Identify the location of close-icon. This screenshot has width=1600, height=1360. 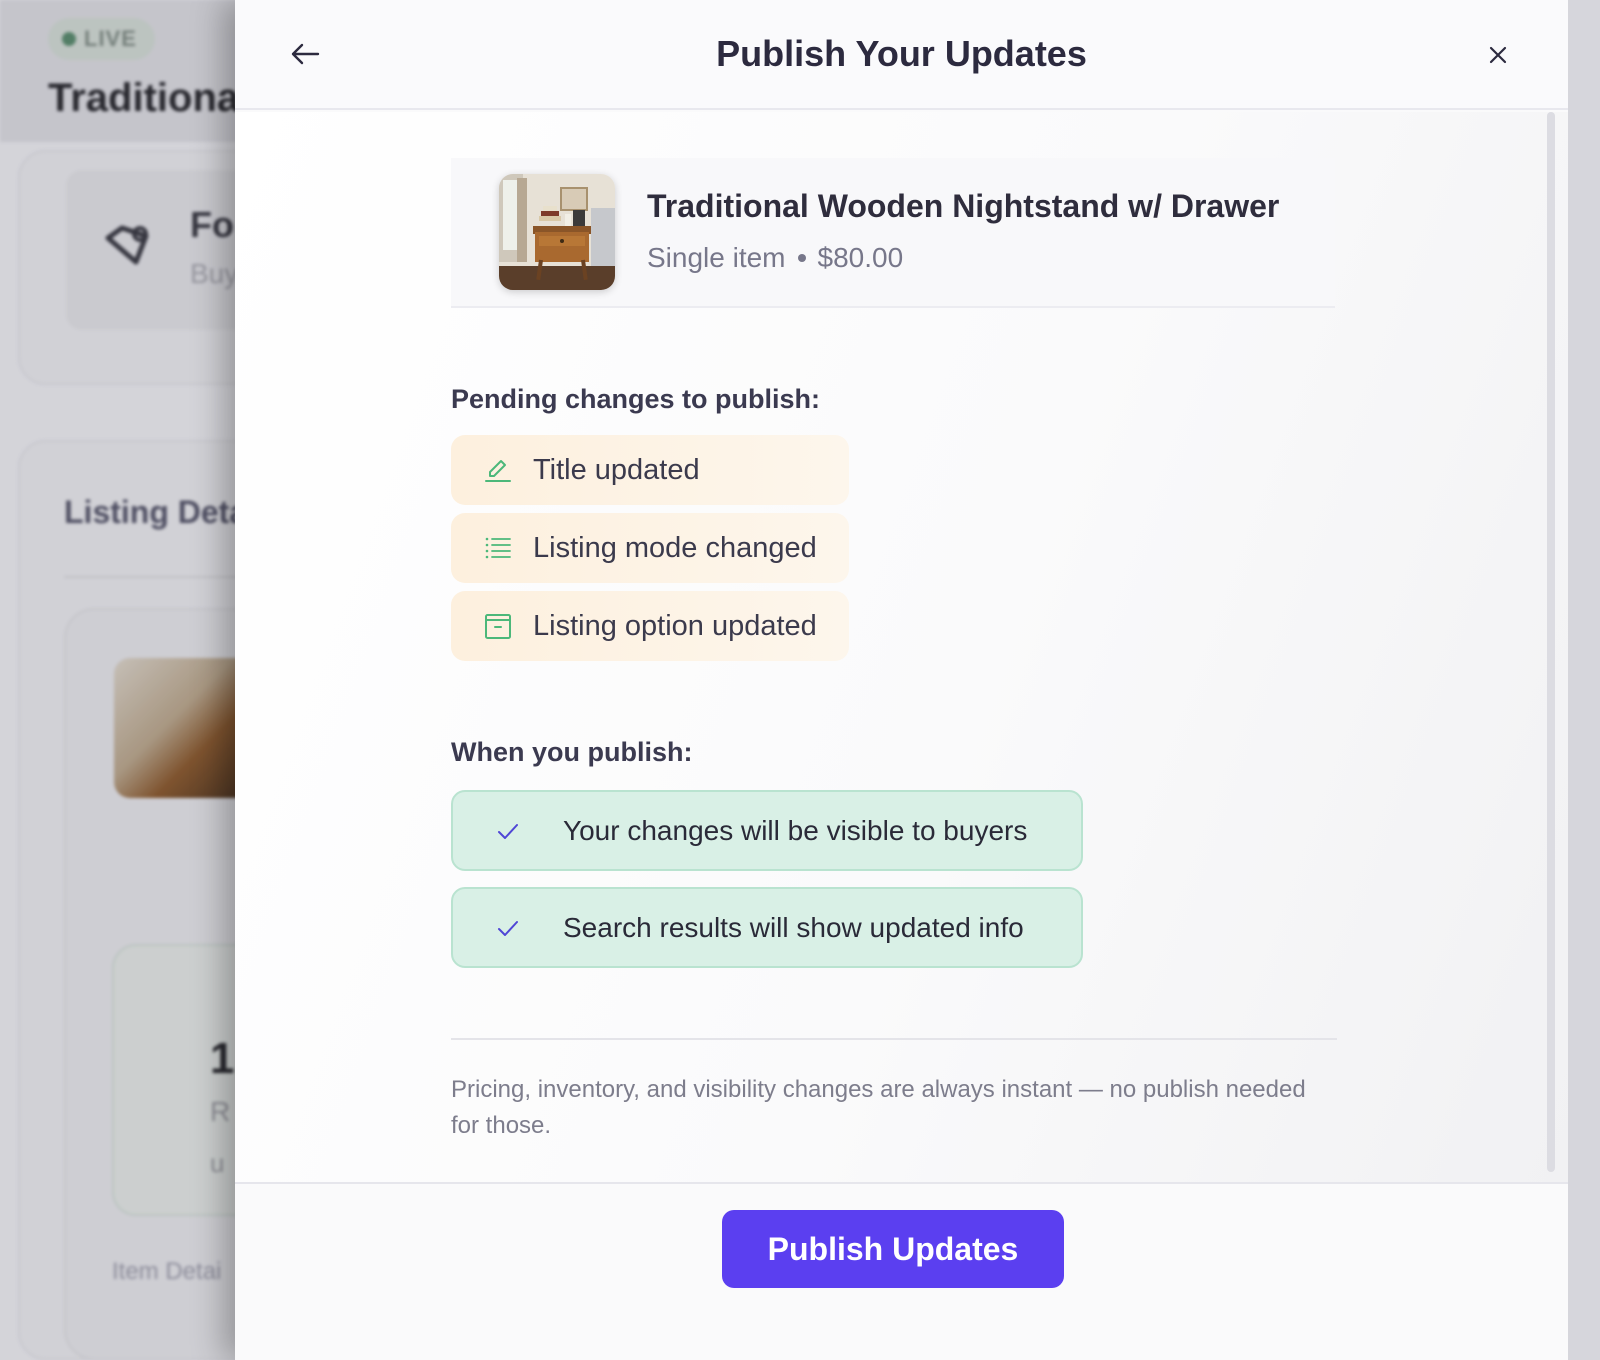
(1498, 55).